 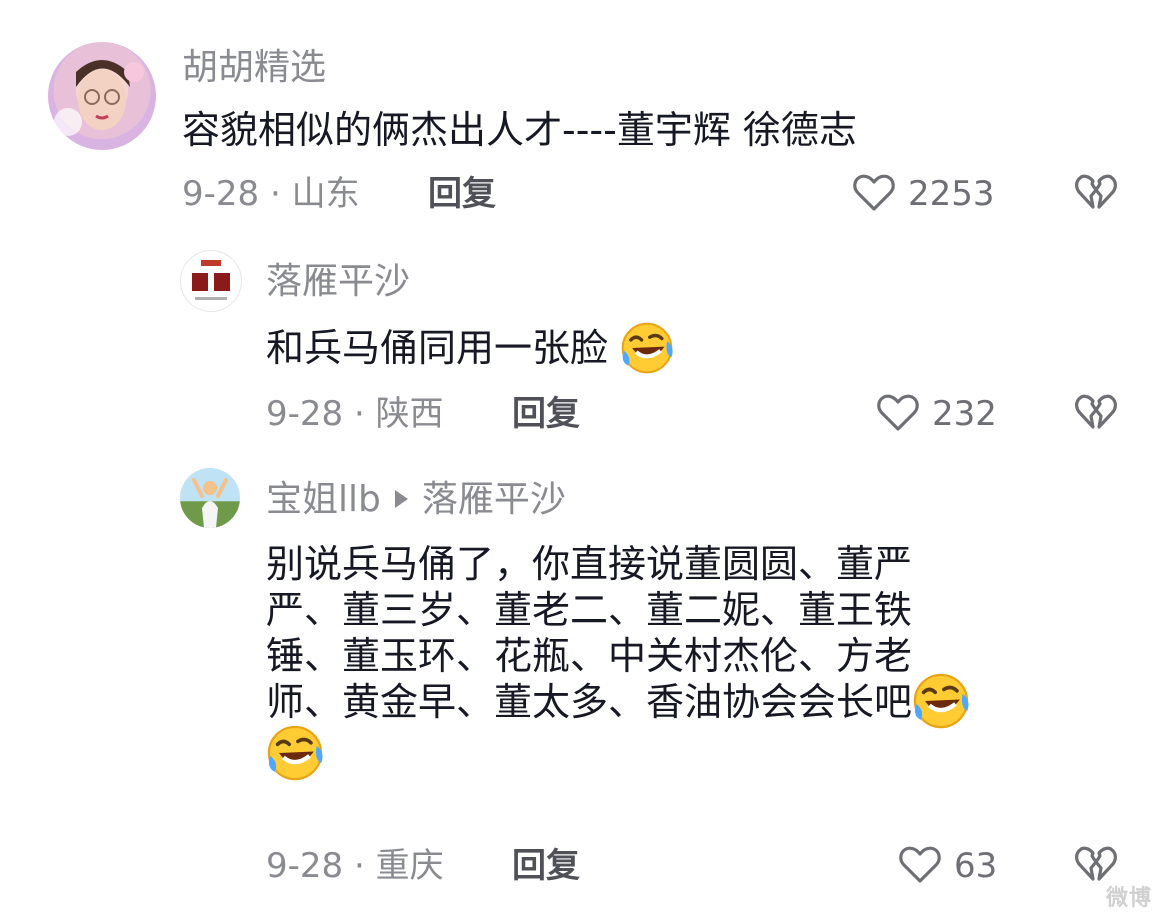 I want to click on reply-header: 宝姐llb 落雁平沙, so click(x=416, y=500).